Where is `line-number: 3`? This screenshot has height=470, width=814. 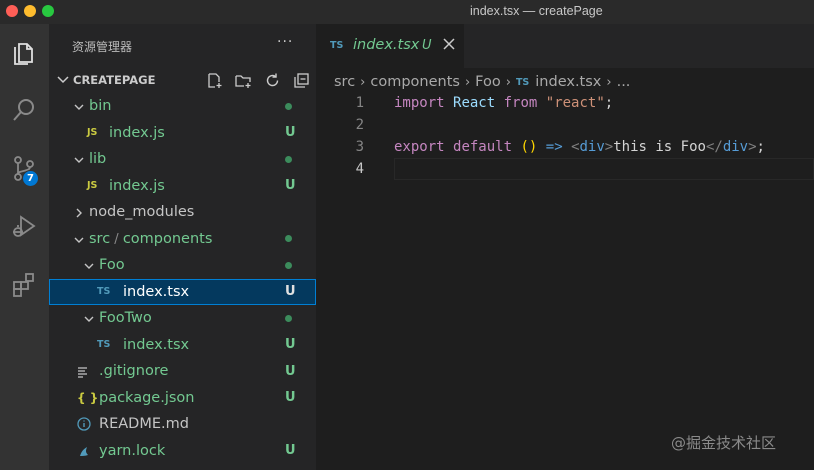 line-number: 3 is located at coordinates (359, 147).